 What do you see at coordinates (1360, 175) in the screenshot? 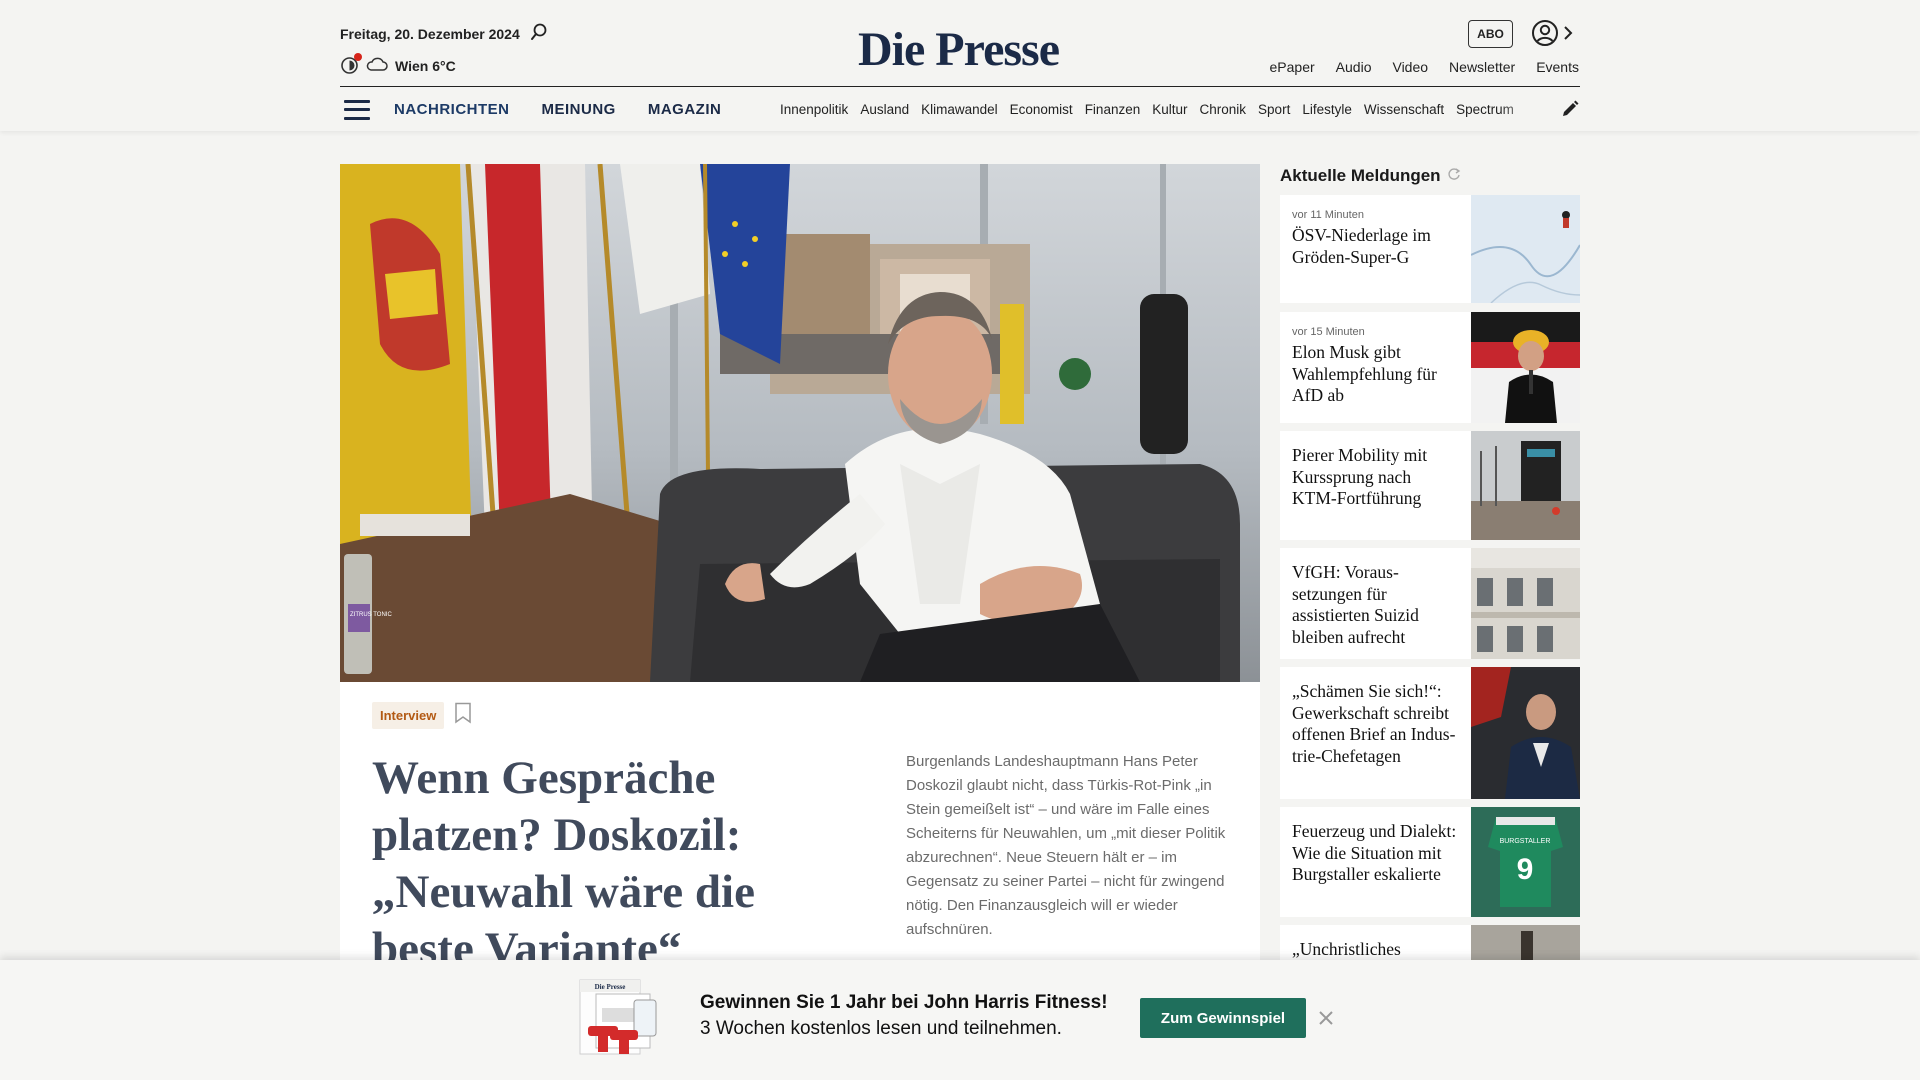
I see `sidebar-title-text: Aktuelle Meldungen` at bounding box center [1360, 175].